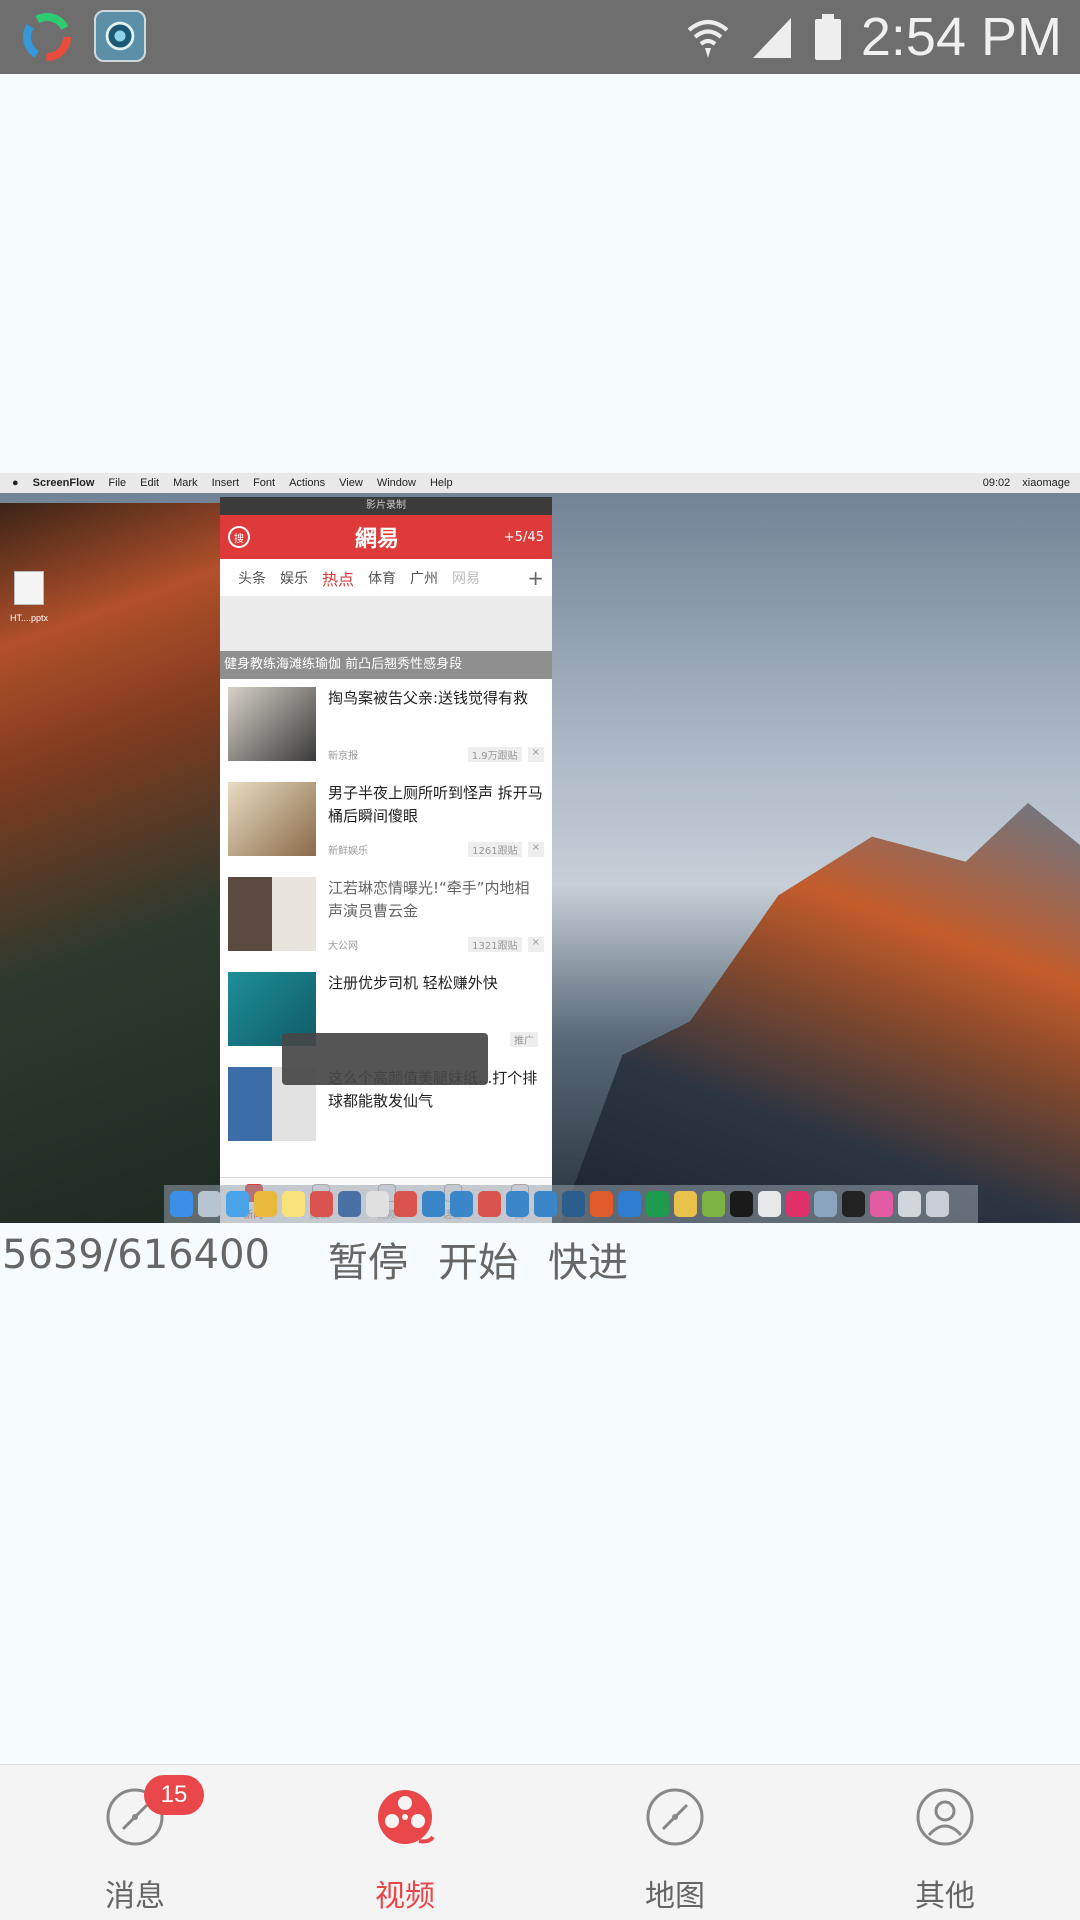  I want to click on tab-label: 地图, so click(675, 1896).